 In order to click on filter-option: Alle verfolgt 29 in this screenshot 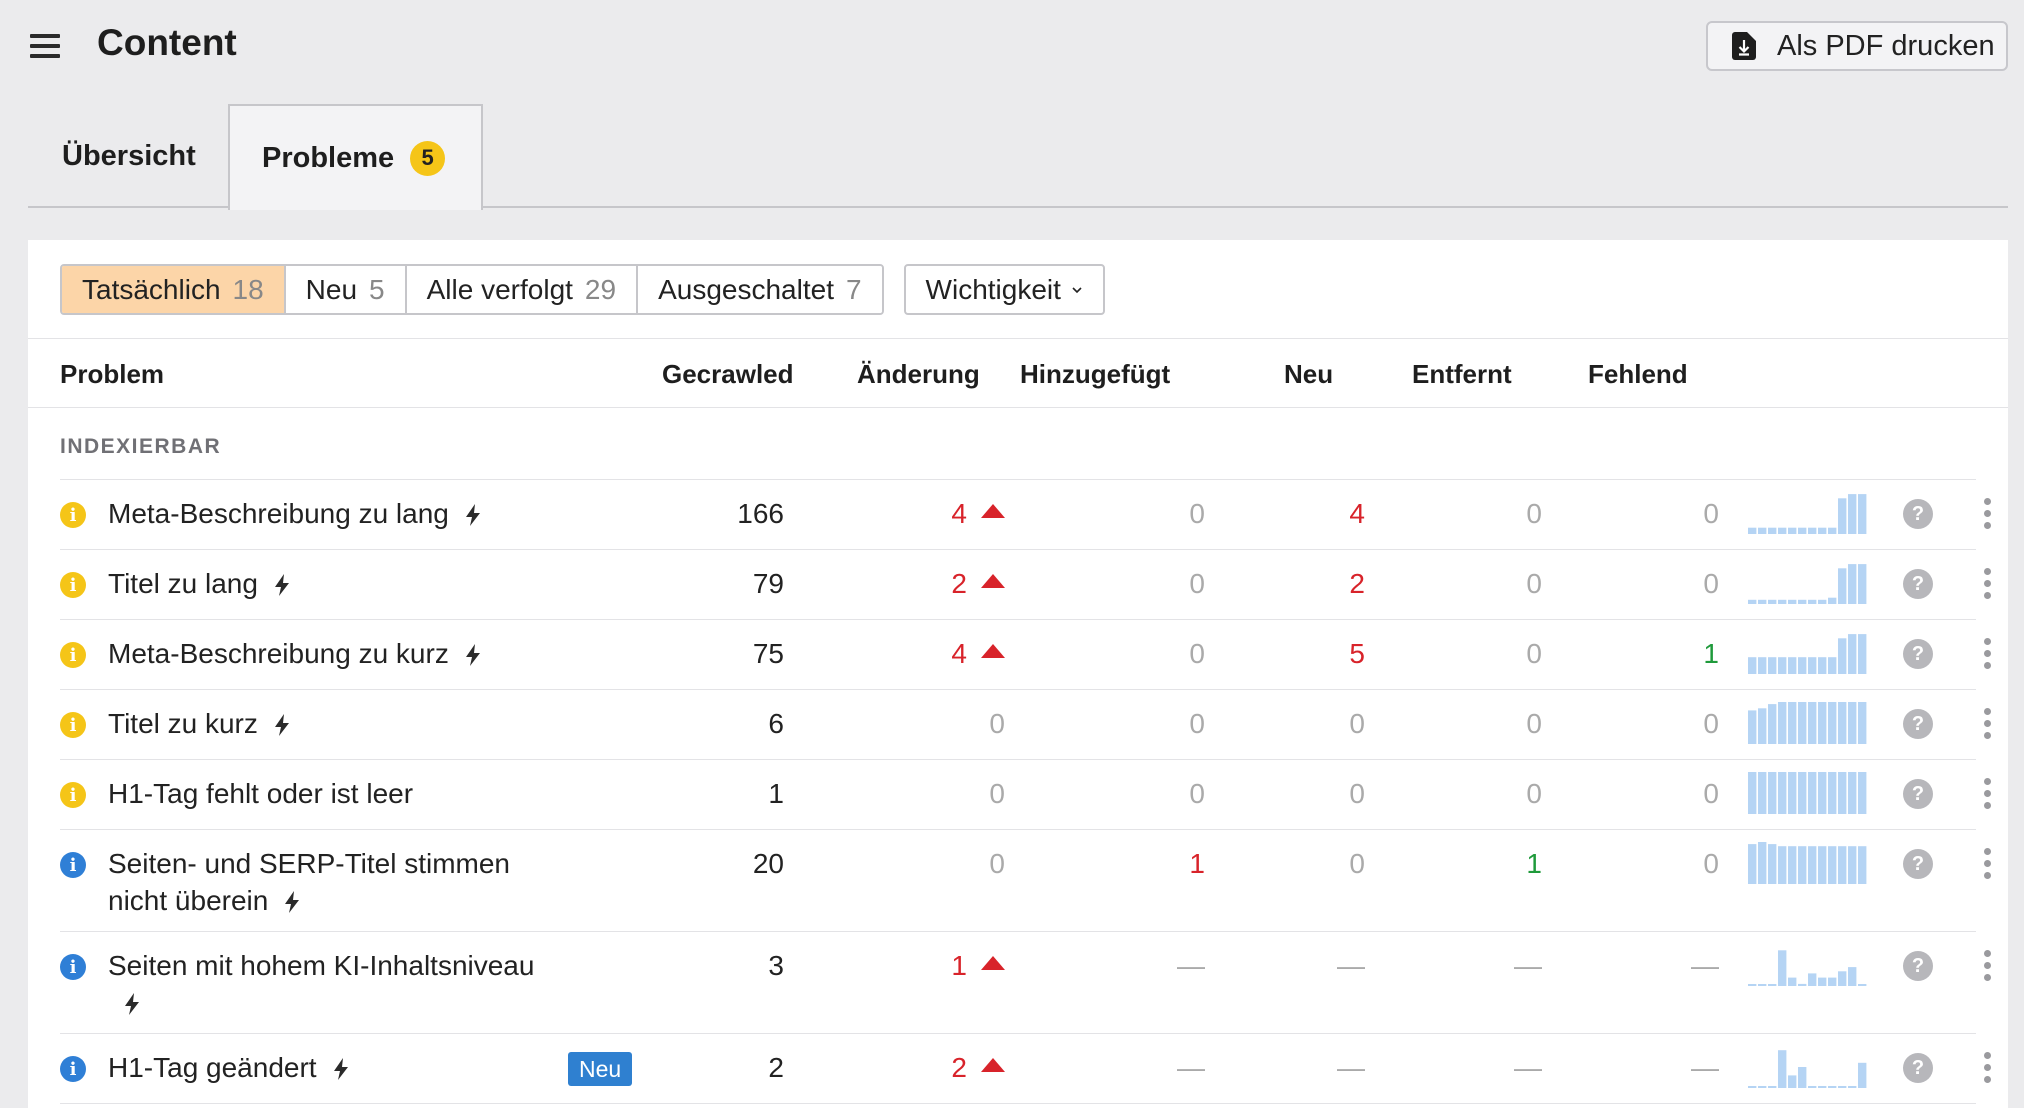, I will do `click(522, 289)`.